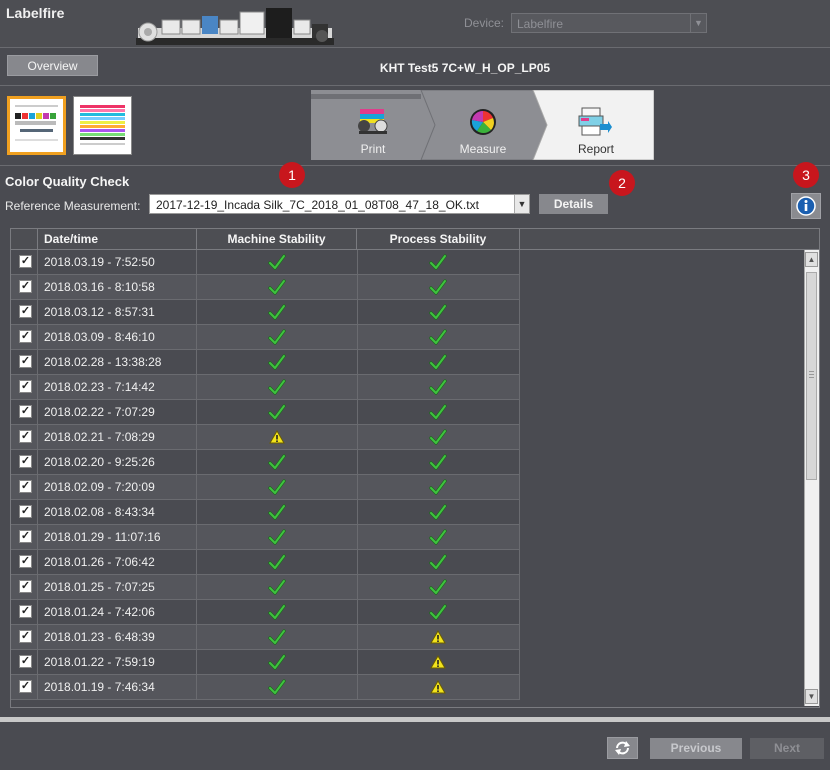  I want to click on refresh-button, so click(622, 748).